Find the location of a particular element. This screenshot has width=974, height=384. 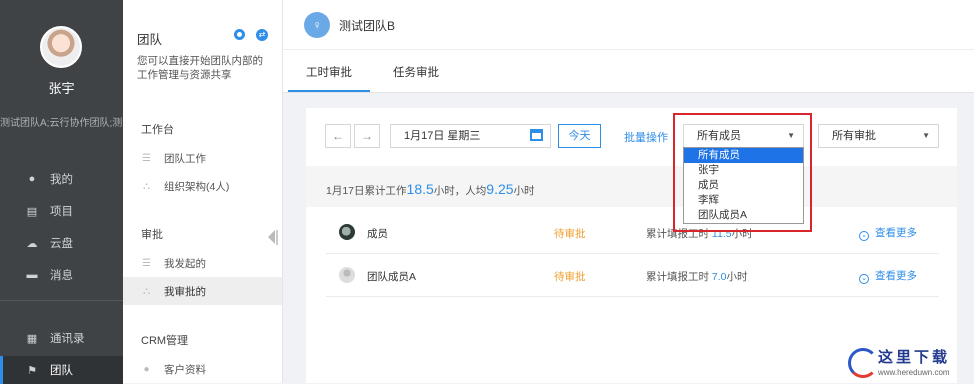

panel-item-label: 客户资料 is located at coordinates (185, 369).